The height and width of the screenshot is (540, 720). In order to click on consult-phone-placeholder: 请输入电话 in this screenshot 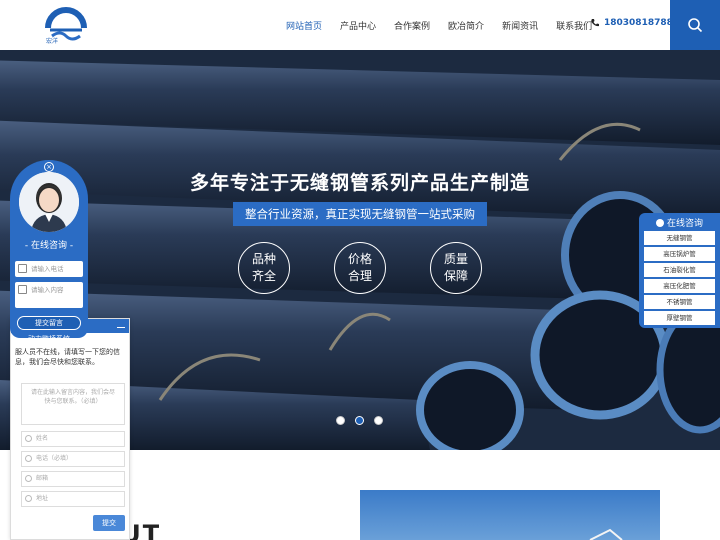, I will do `click(47, 269)`.